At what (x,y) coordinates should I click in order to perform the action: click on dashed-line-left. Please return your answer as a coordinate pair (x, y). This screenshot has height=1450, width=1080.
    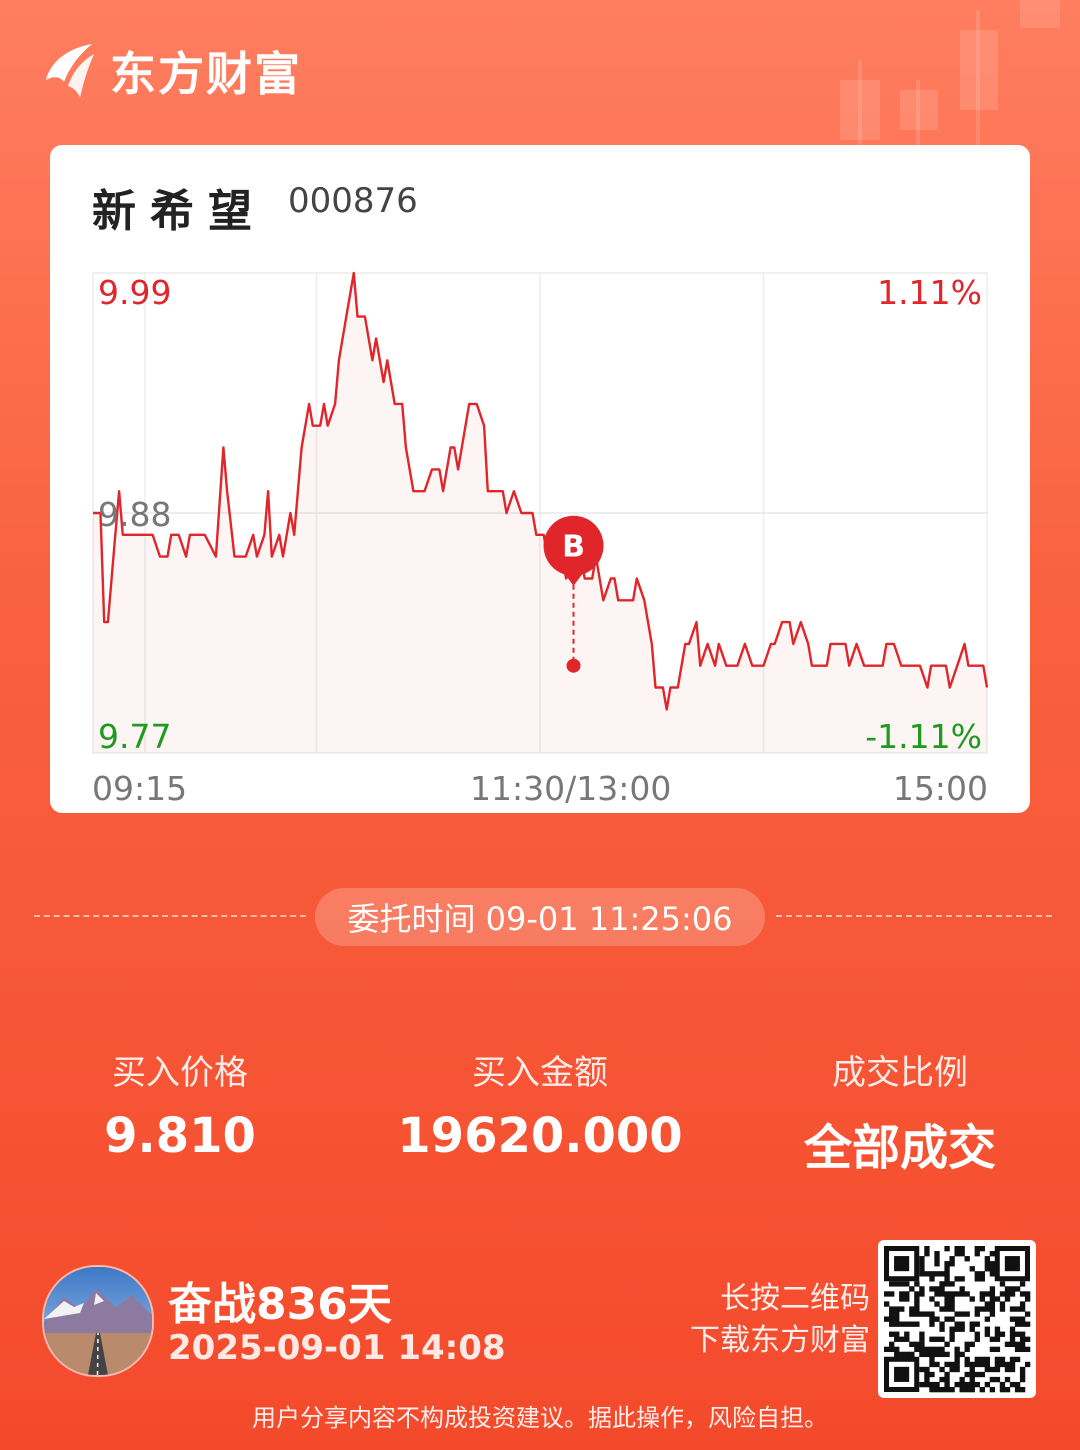
    Looking at the image, I should click on (170, 916).